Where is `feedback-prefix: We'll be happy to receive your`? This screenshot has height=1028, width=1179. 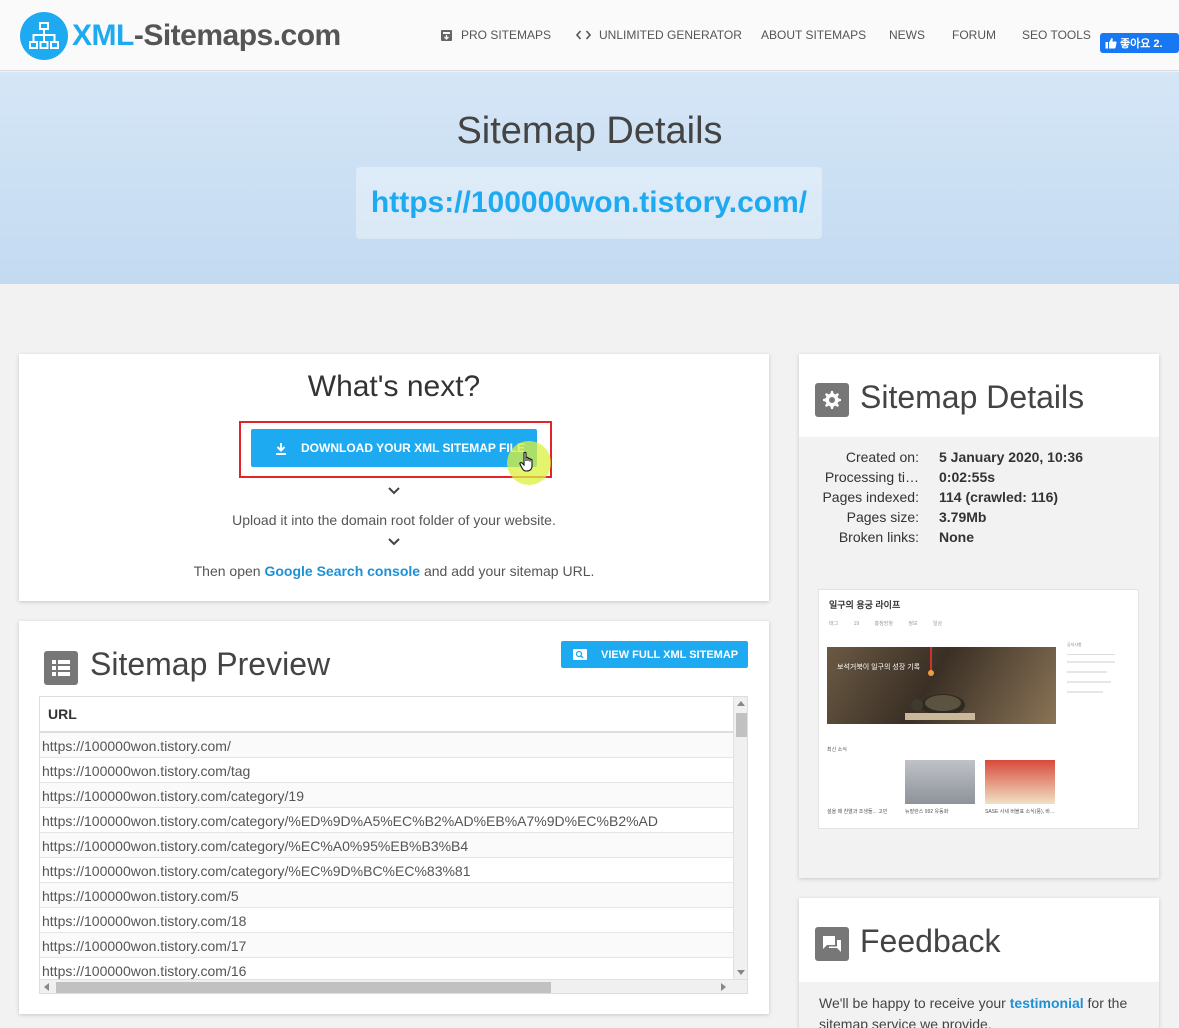
feedback-prefix: We'll be happy to receive your is located at coordinates (914, 1003).